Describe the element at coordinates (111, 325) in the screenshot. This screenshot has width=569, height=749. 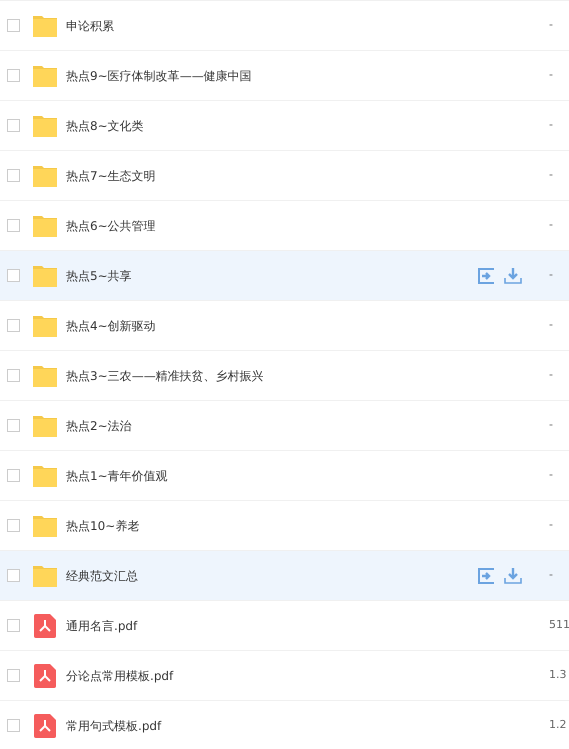
I see `file-name: 热点4~创新驱动` at that location.